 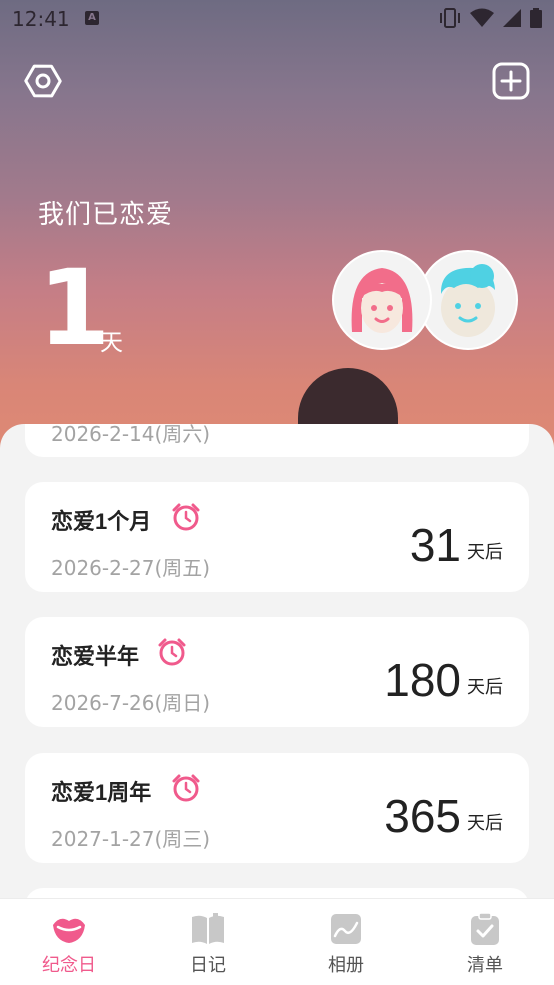 I want to click on boy-face-icon, so click(x=467, y=300).